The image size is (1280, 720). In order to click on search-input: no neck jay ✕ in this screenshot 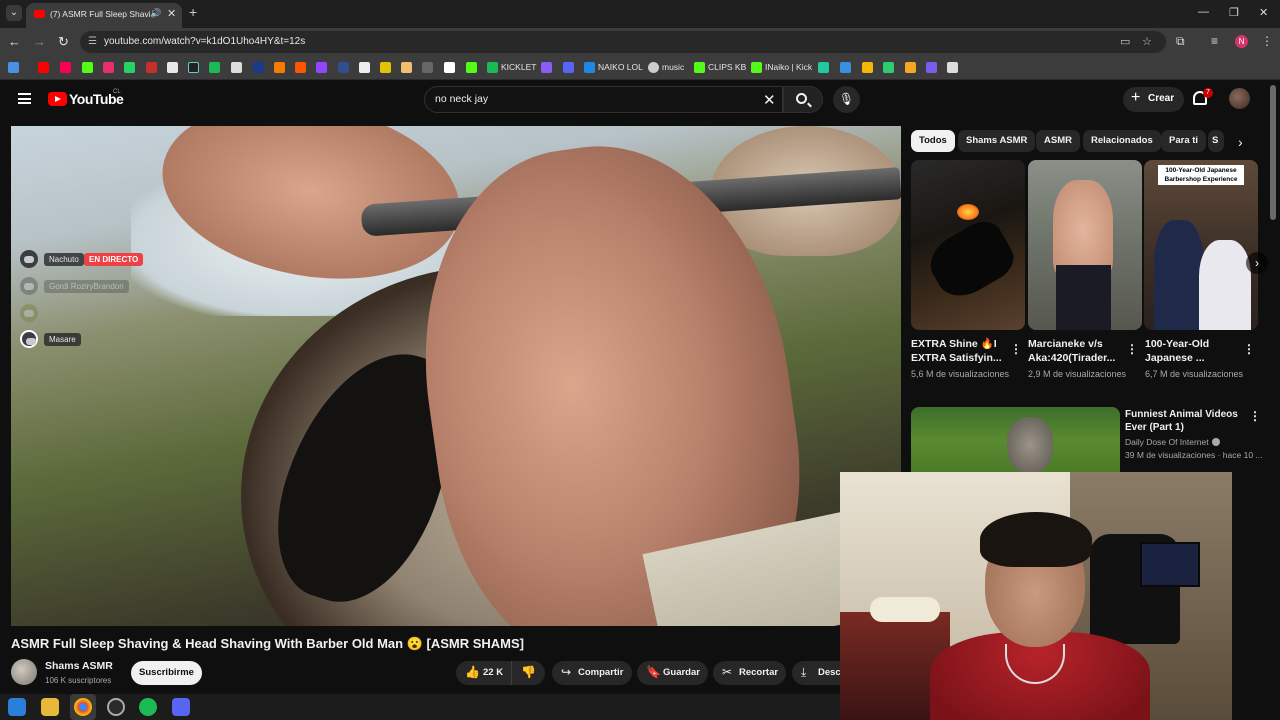, I will do `click(603, 99)`.